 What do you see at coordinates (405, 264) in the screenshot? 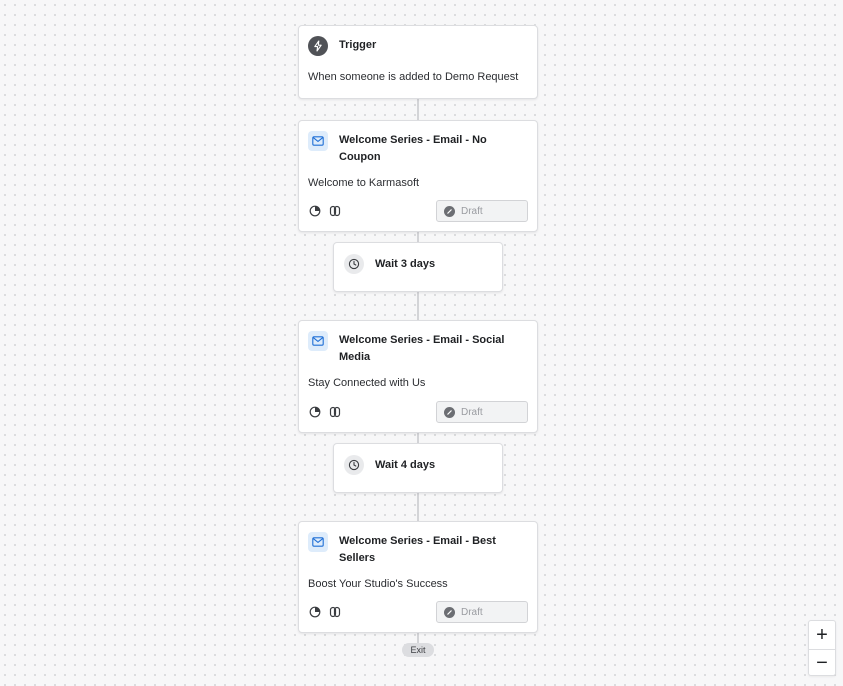
I see `wait-step-title: Wait 3 days` at bounding box center [405, 264].